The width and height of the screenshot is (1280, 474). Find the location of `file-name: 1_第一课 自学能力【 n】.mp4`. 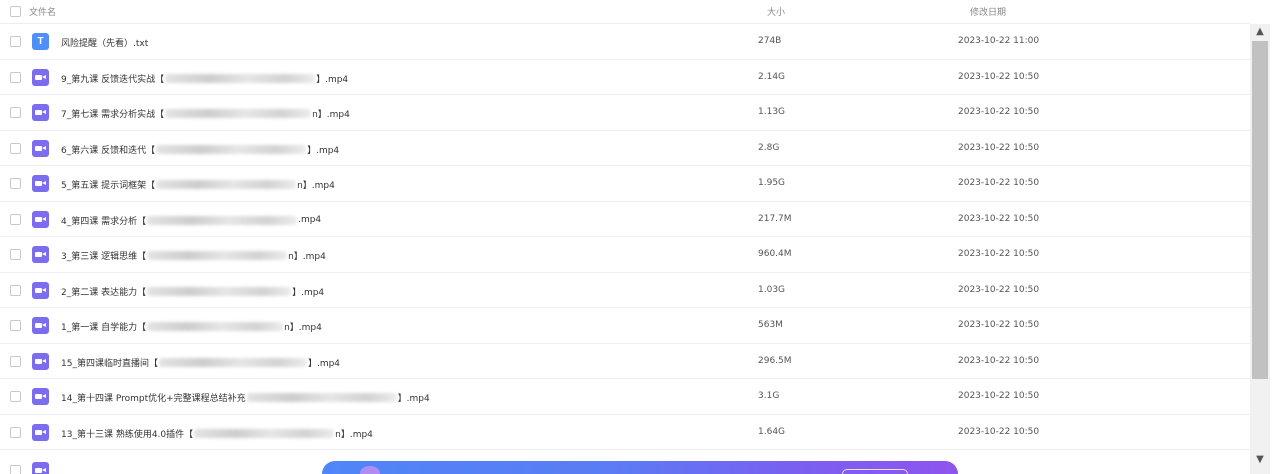

file-name: 1_第一课 自学能力【 n】.mp4 is located at coordinates (191, 326).